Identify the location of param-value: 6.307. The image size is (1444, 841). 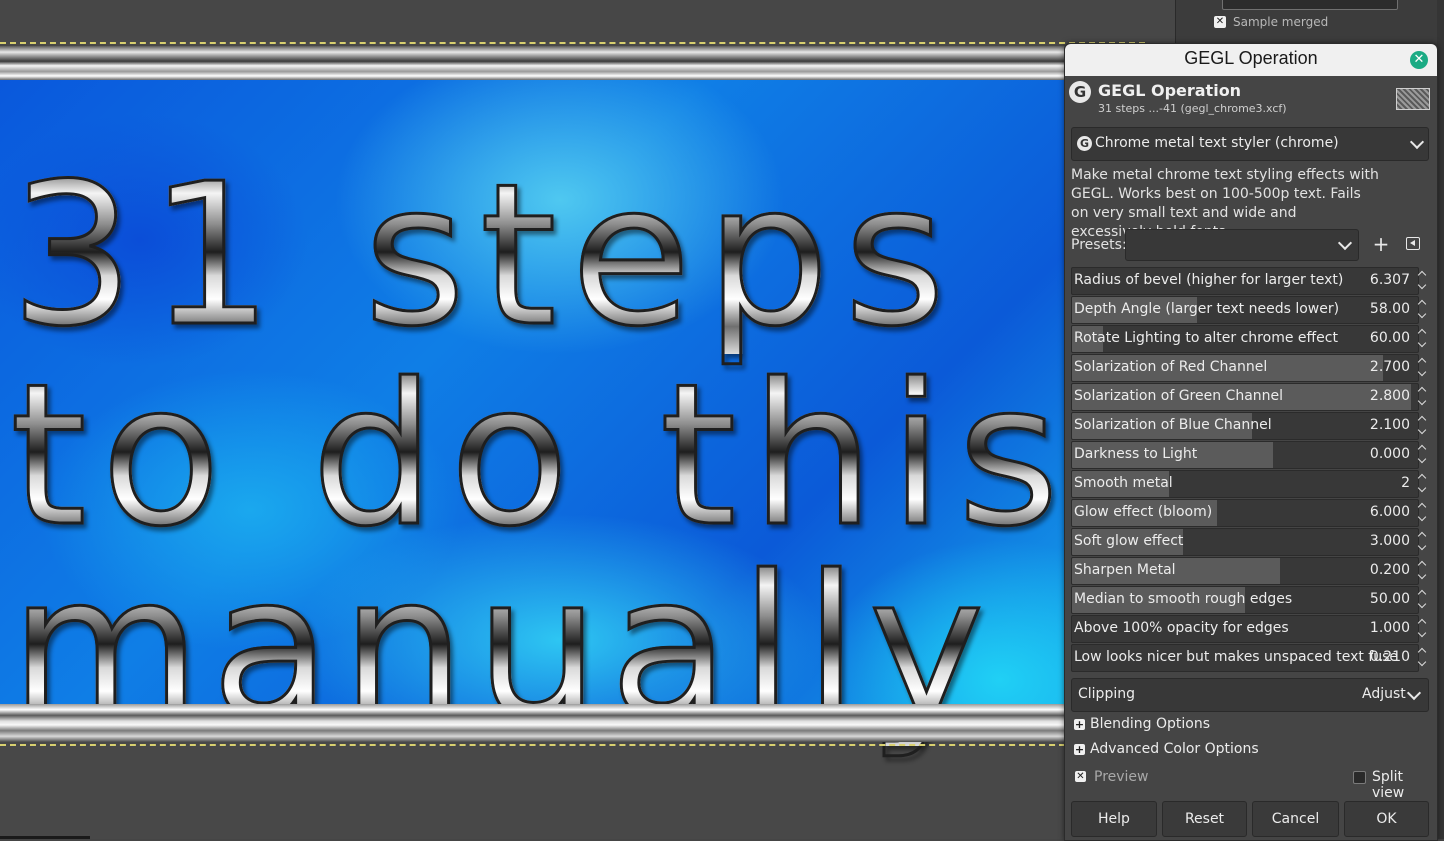
(1390, 280).